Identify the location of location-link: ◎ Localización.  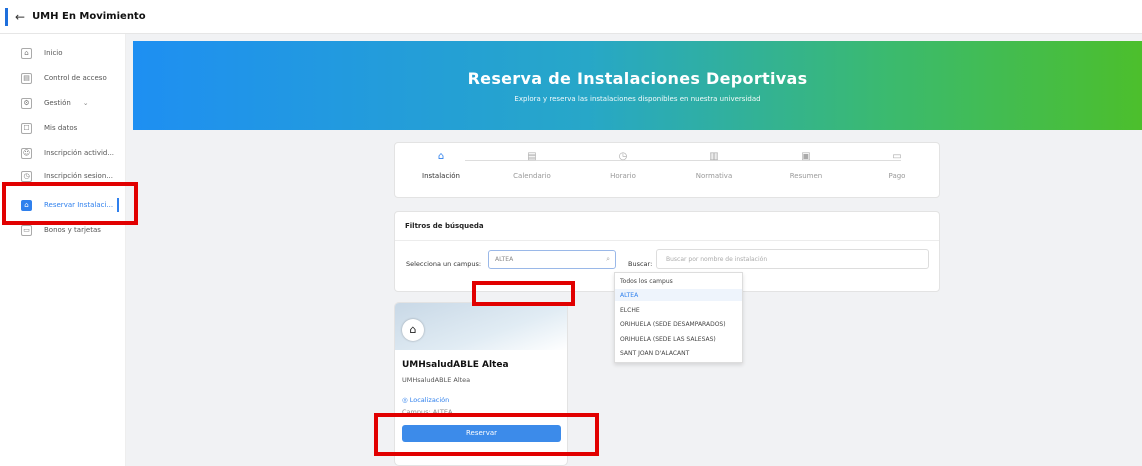
(425, 400).